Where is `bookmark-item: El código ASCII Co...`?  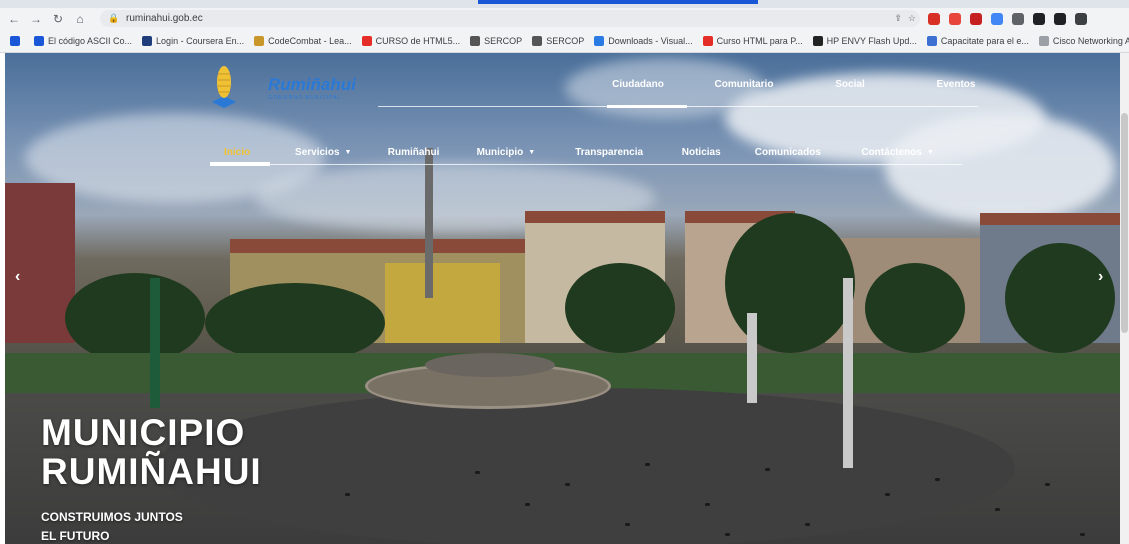
bookmark-item: El código ASCII Co... is located at coordinates (83, 41).